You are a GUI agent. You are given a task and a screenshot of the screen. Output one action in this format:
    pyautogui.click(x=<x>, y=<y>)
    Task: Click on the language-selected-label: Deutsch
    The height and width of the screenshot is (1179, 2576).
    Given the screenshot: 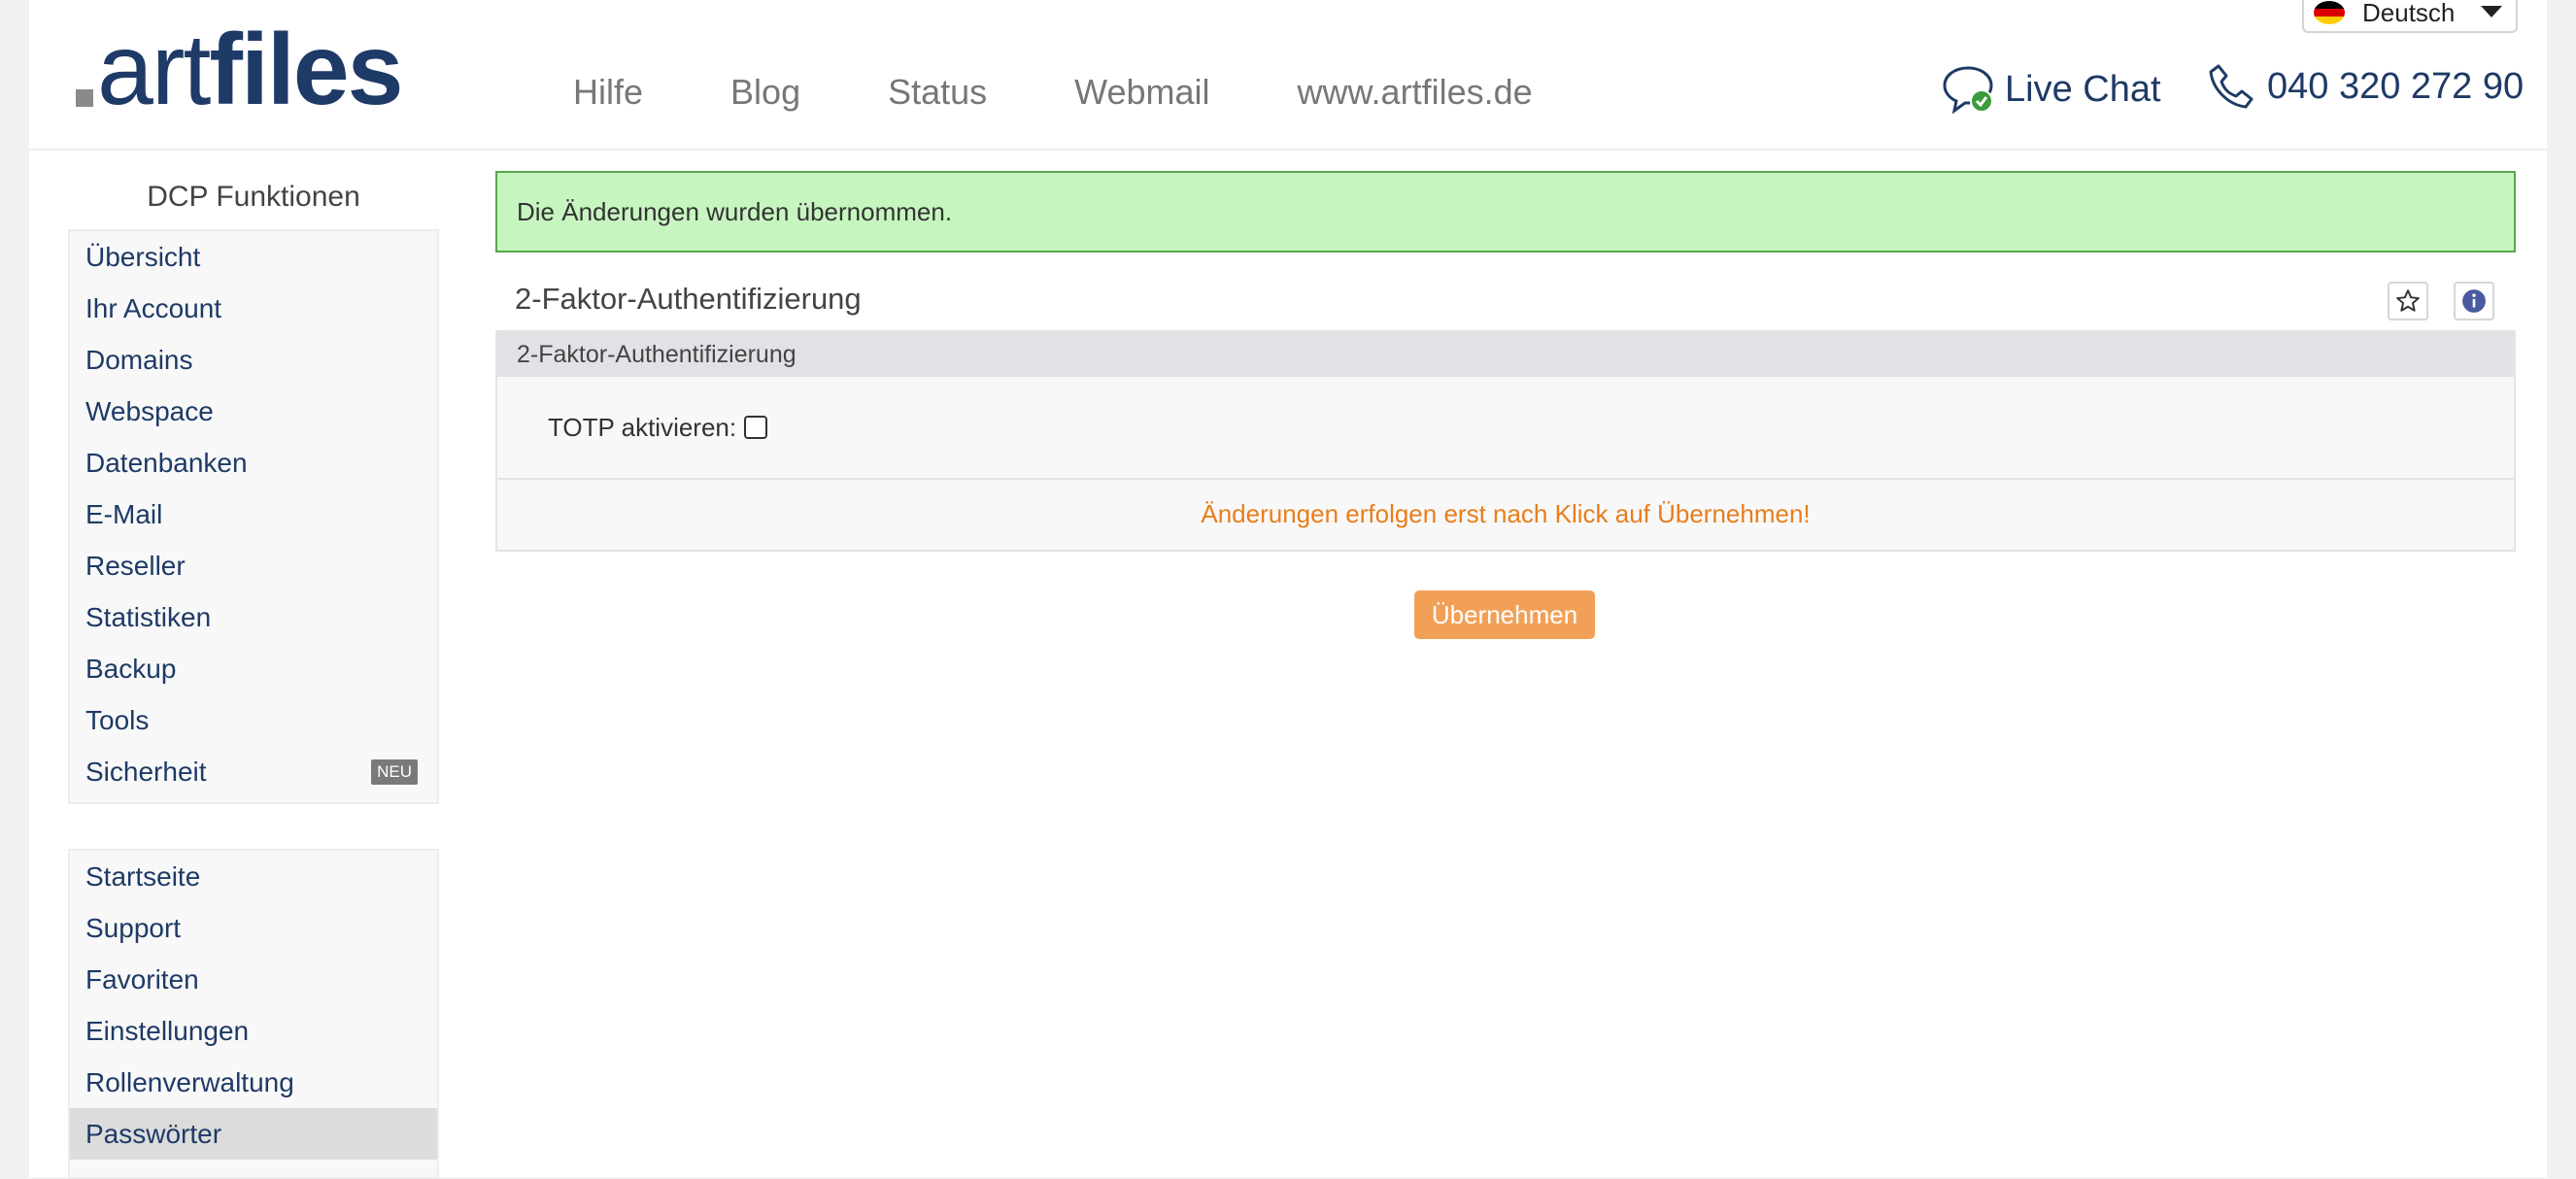 What is the action you would take?
    pyautogui.click(x=2409, y=13)
    